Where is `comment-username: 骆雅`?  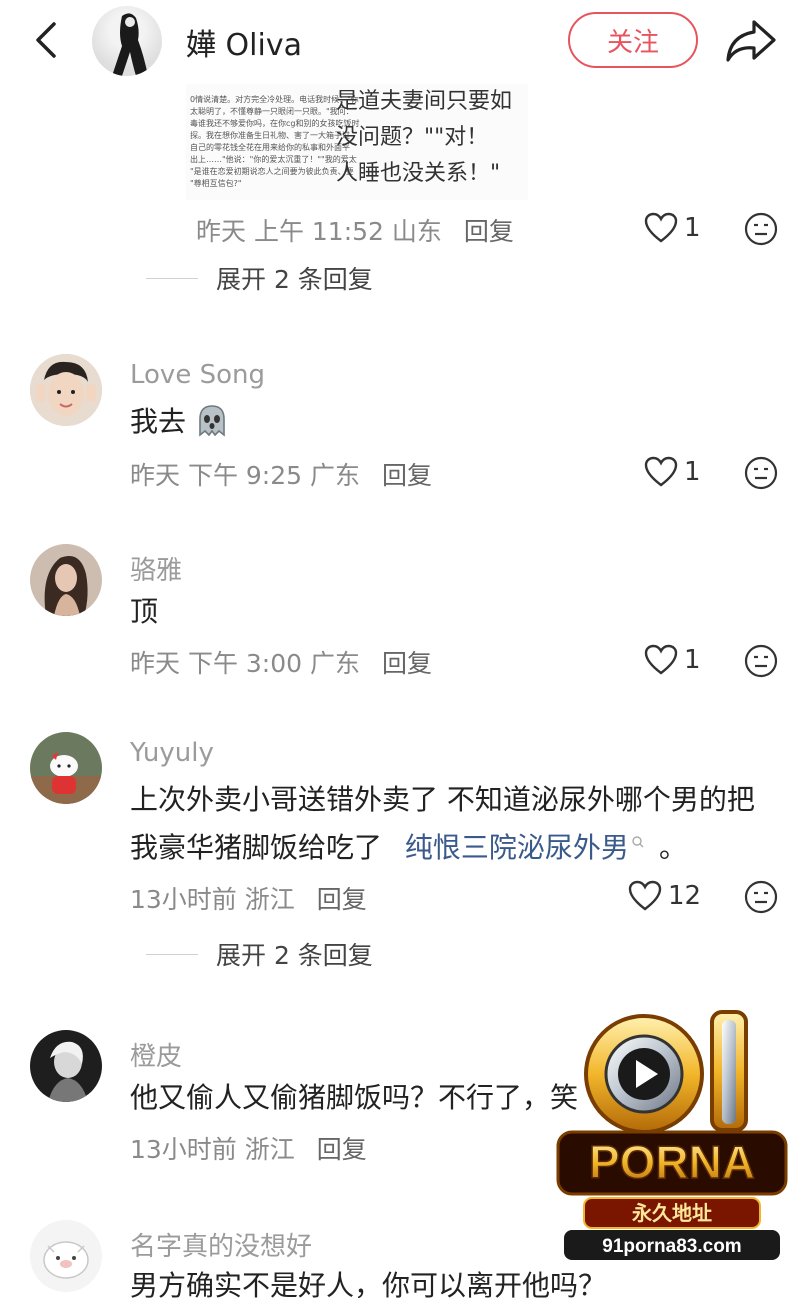
comment-username: 骆雅 is located at coordinates (156, 568).